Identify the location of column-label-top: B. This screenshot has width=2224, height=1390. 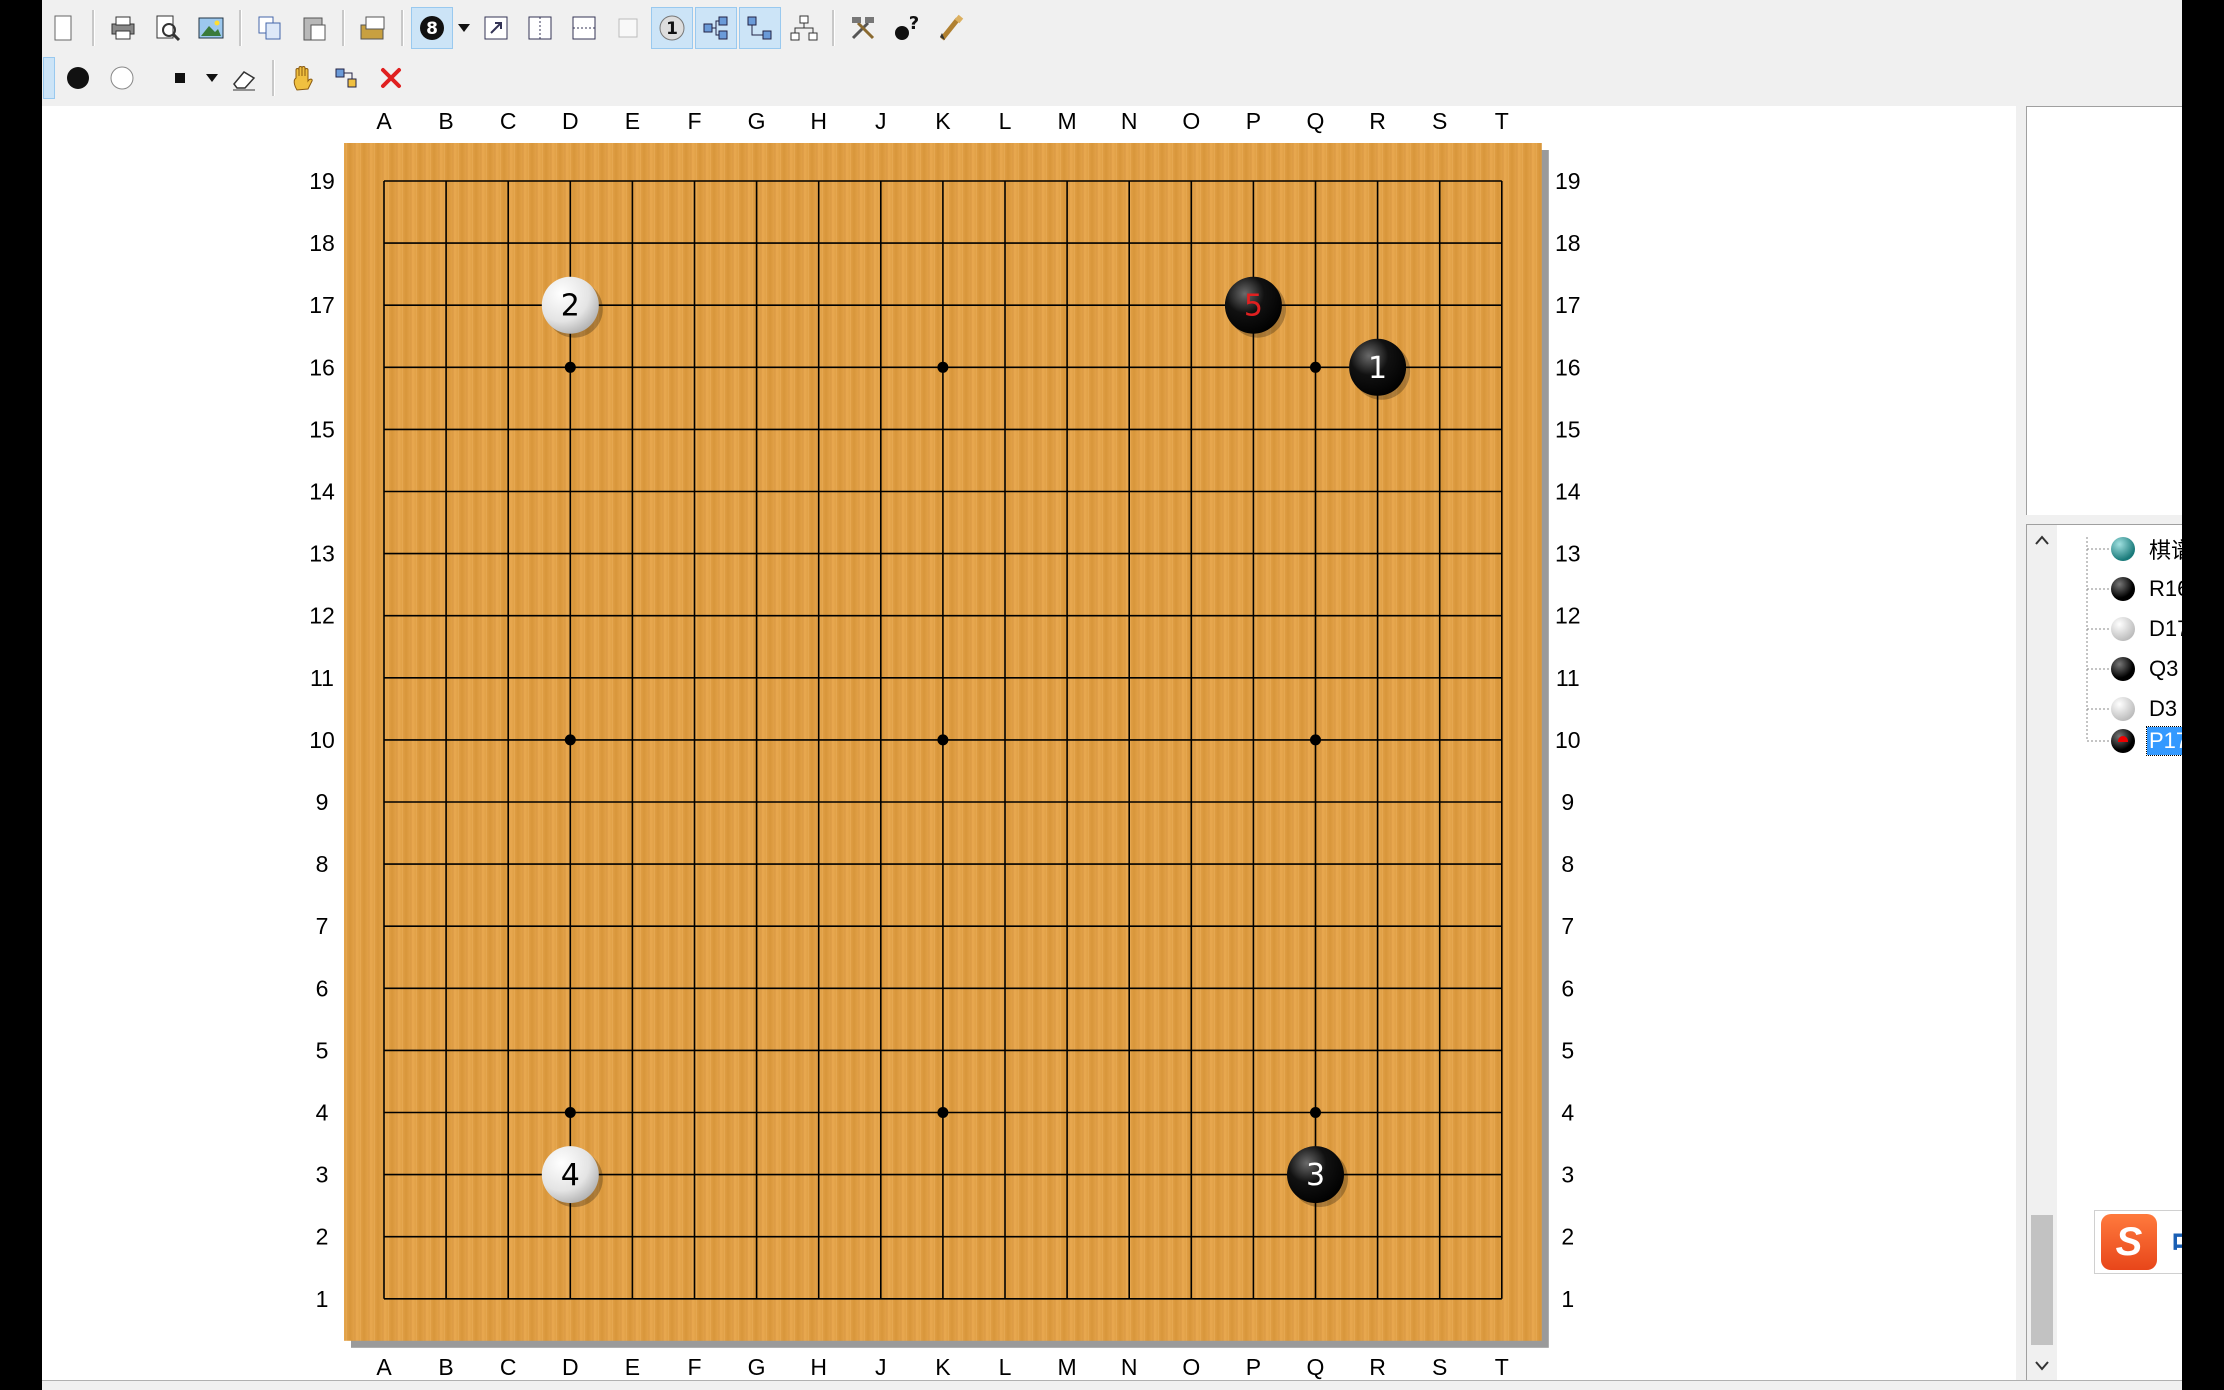
(445, 121).